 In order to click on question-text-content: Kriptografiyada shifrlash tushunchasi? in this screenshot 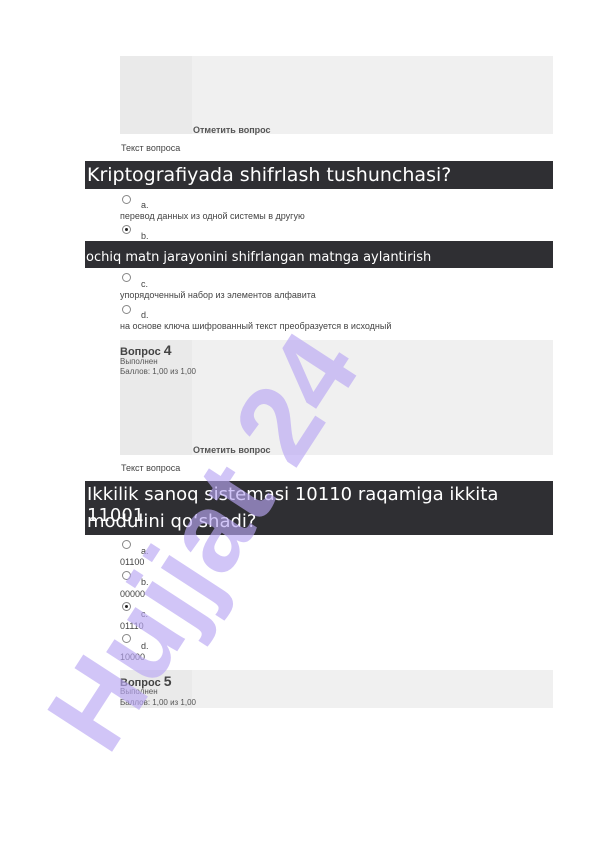, I will do `click(269, 175)`.